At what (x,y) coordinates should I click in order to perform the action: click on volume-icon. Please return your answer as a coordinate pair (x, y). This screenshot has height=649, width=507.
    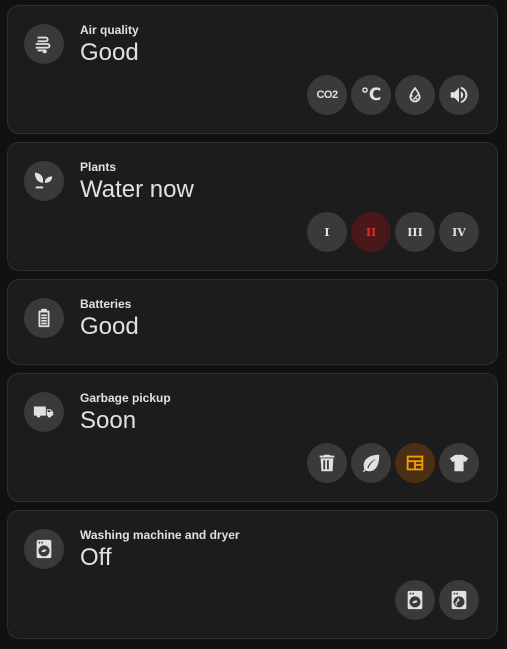
    Looking at the image, I should click on (459, 95).